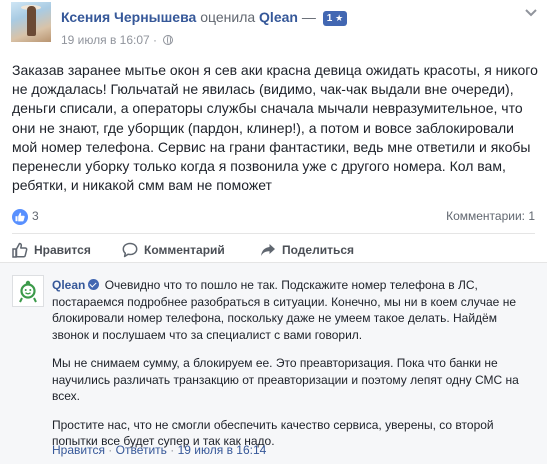 Image resolution: width=547 pixels, height=464 pixels. What do you see at coordinates (130, 250) in the screenshot?
I see `comment-icon` at bounding box center [130, 250].